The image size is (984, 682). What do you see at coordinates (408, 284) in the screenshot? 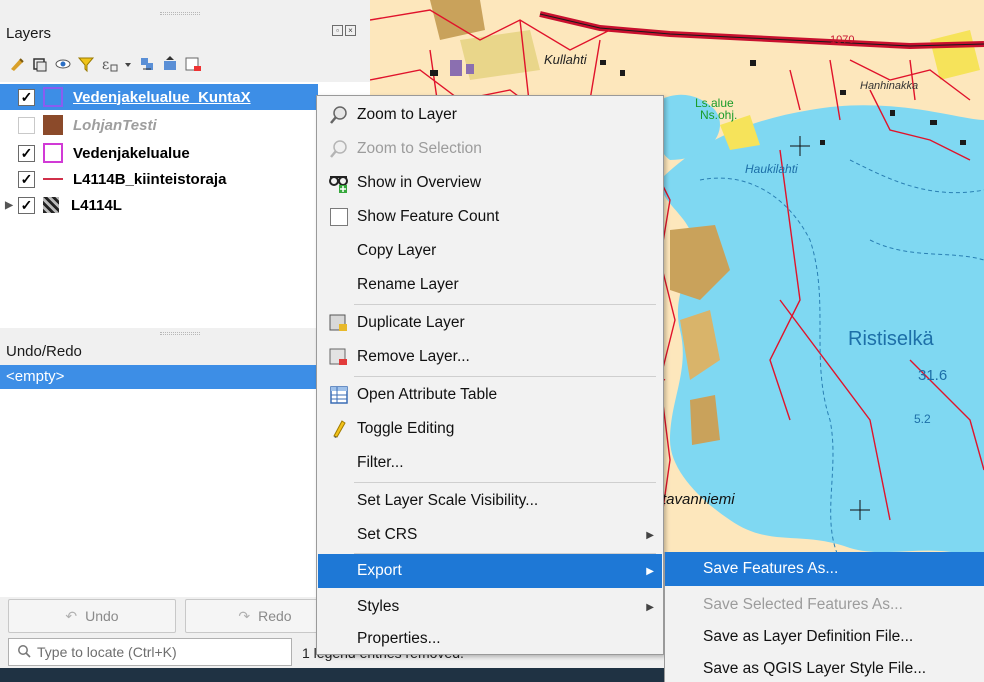
I see `menu-item-label: Rename Layer` at bounding box center [408, 284].